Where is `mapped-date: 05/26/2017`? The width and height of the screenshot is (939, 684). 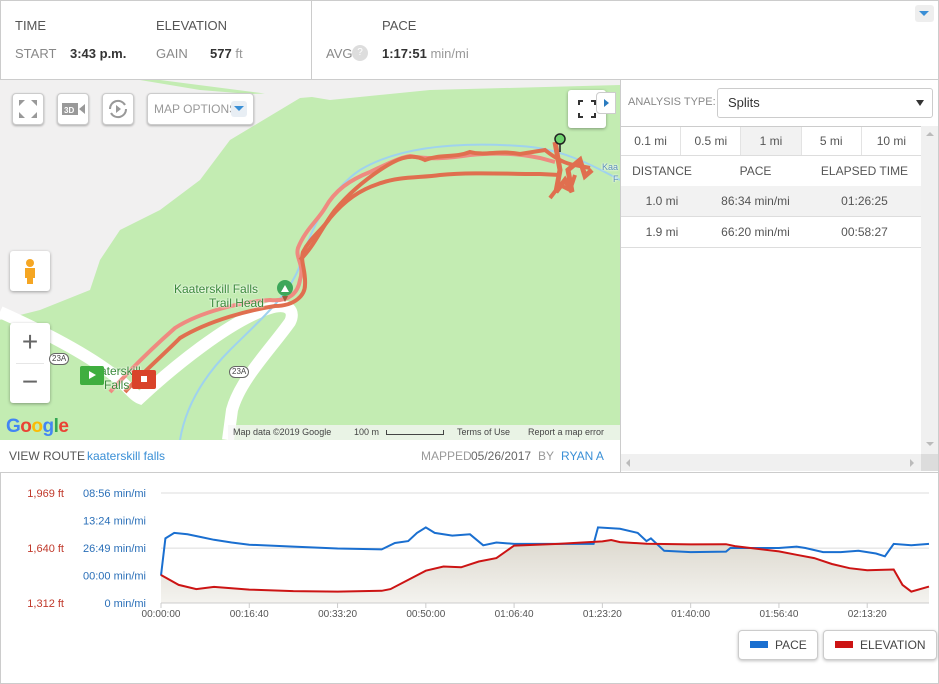
mapped-date: 05/26/2017 is located at coordinates (501, 456).